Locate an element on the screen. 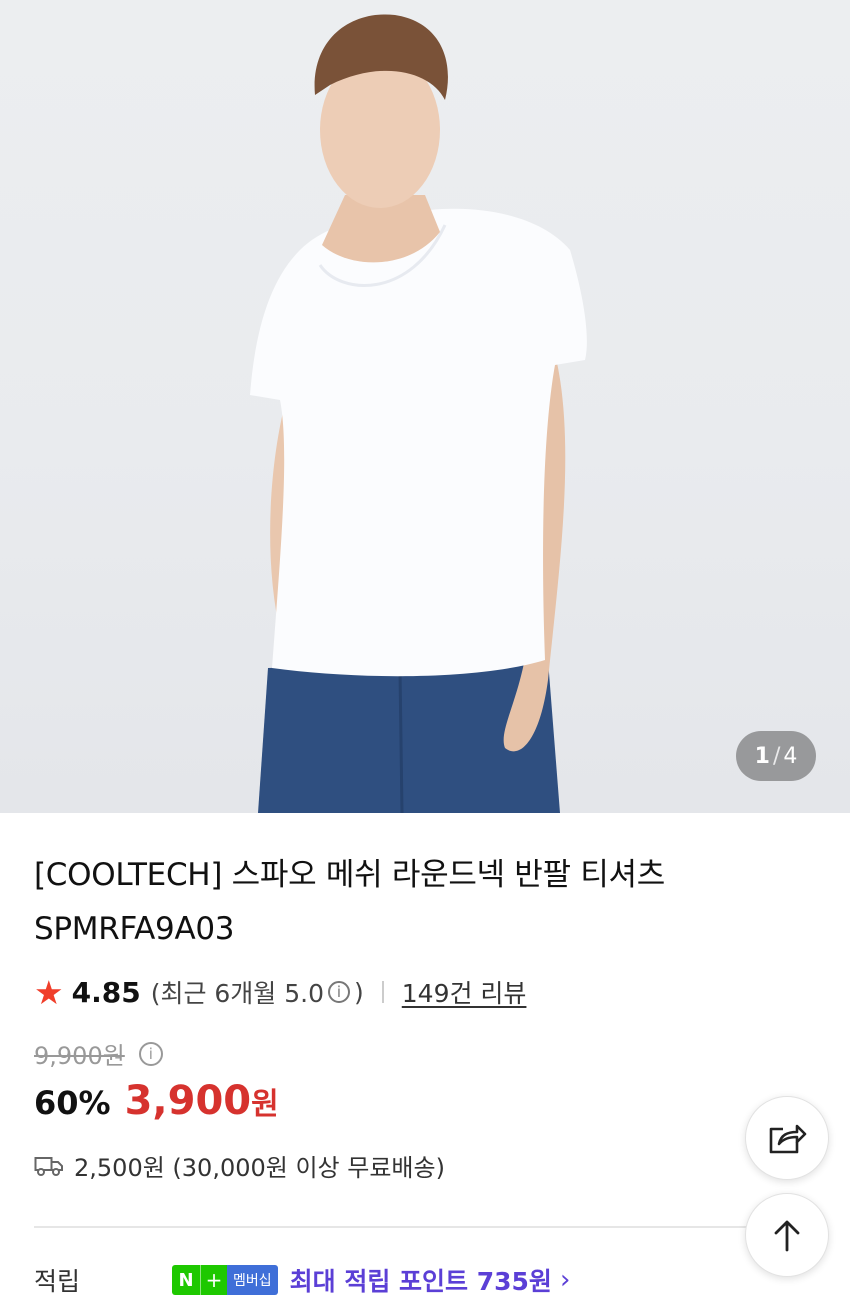  pager-total: 4 is located at coordinates (790, 756).